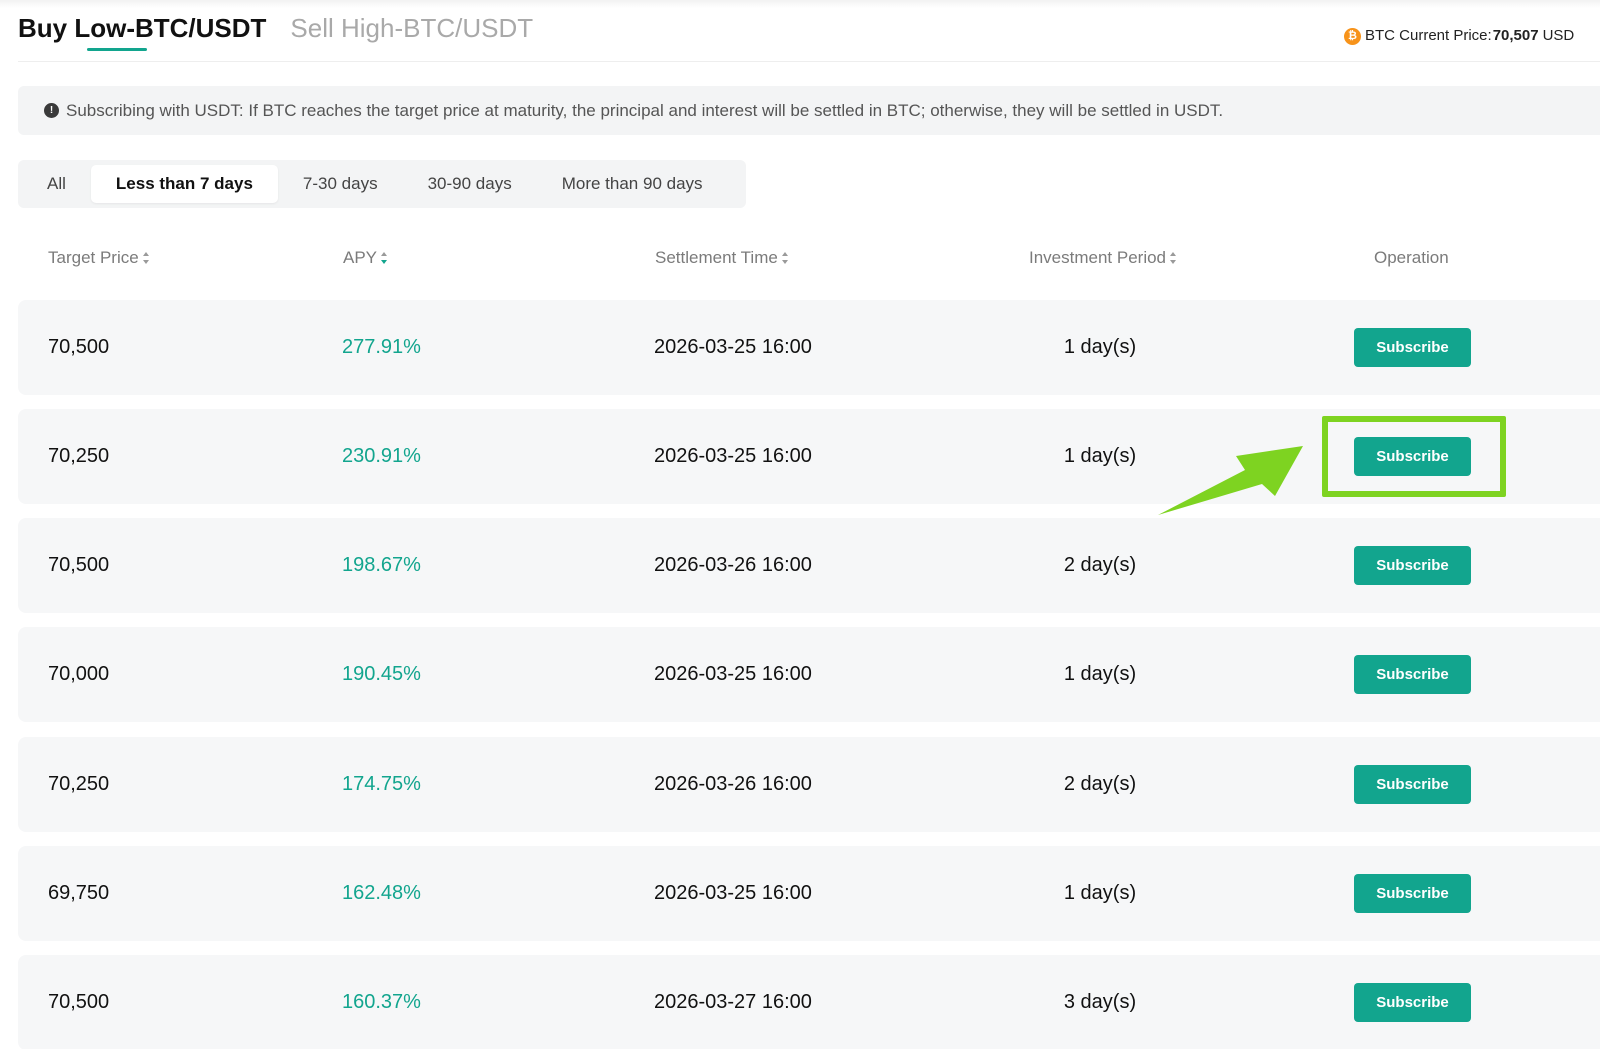  Describe the element at coordinates (381, 347) in the screenshot. I see `apy-cell: 277.91%` at that location.